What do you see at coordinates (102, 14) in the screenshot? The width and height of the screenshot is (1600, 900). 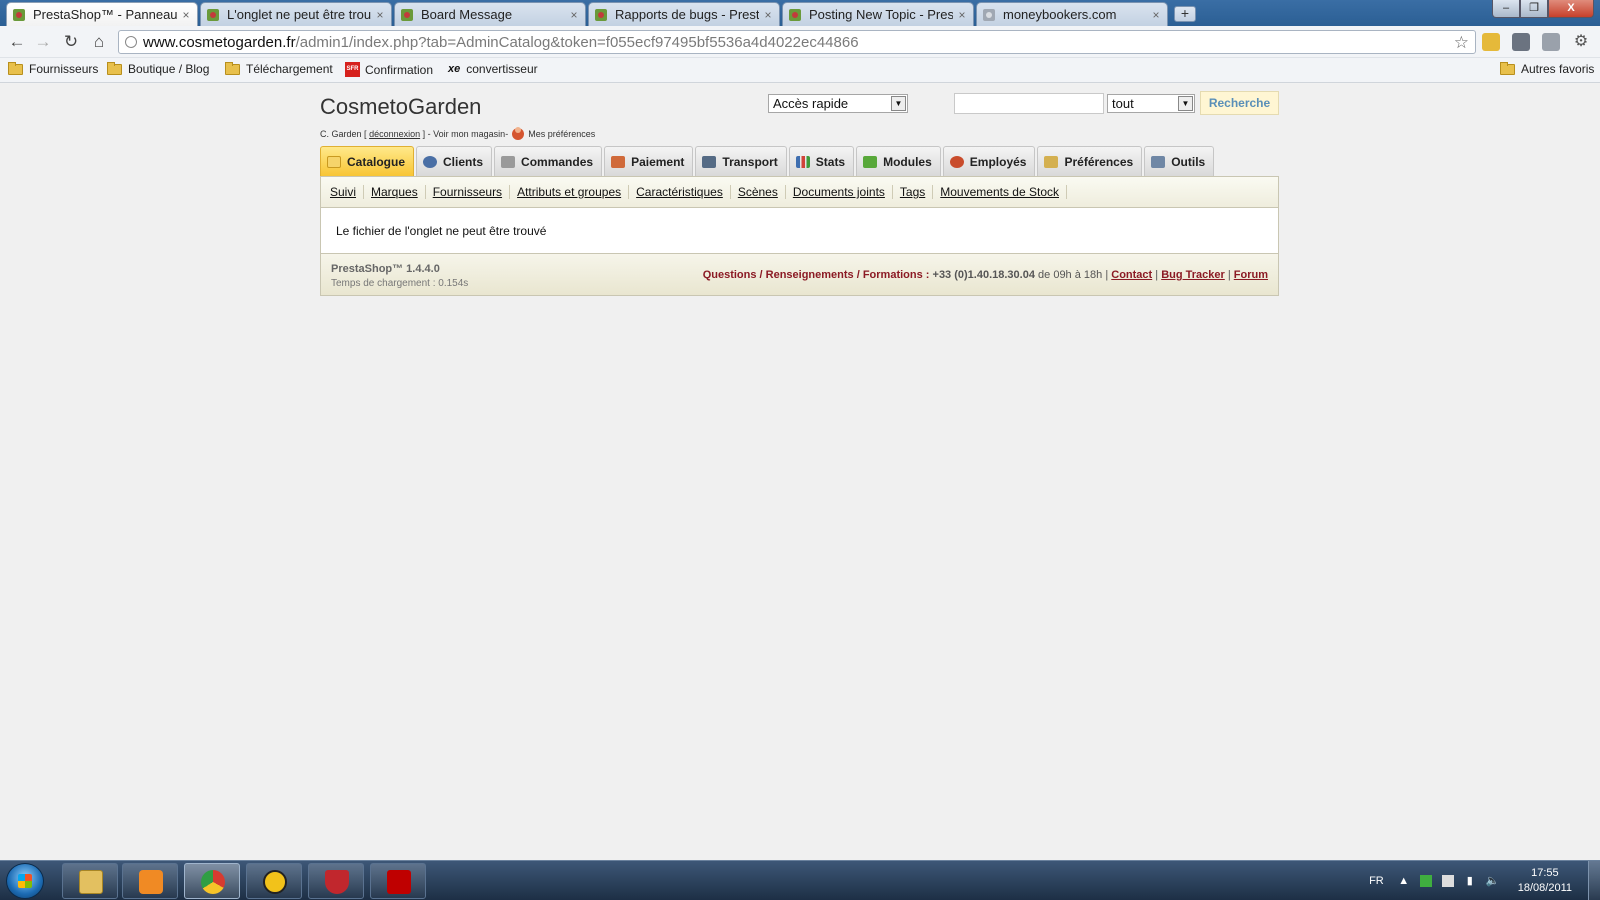 I see `browser-tab-prestashop: PrestaShop™ - Panneau d'a ×` at bounding box center [102, 14].